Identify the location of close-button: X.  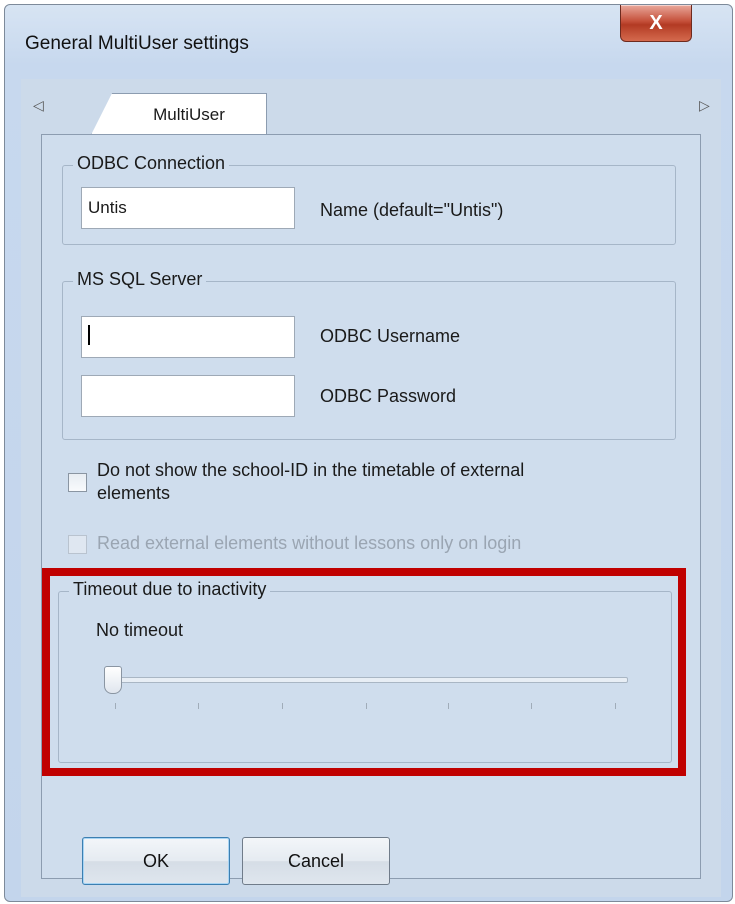
(656, 23).